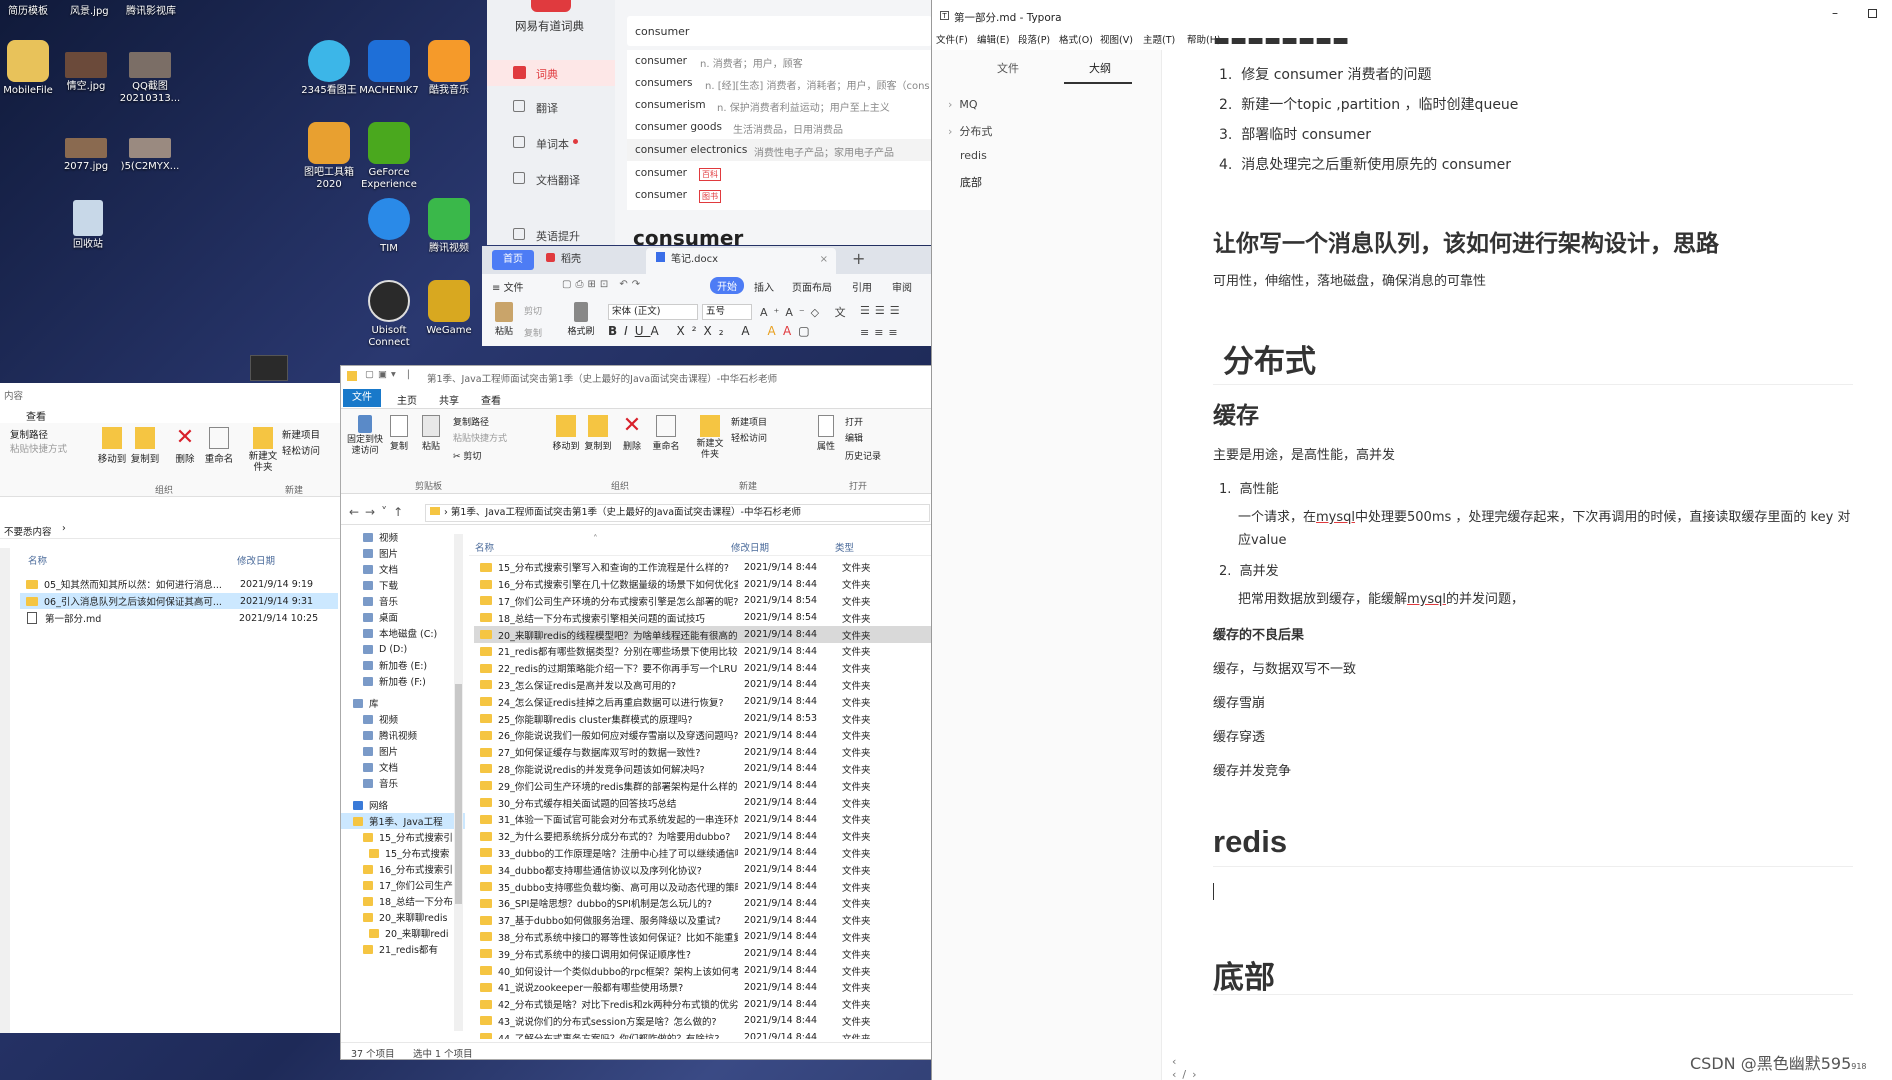  Describe the element at coordinates (858, 258) in the screenshot. I see `new-tab-icon: +` at that location.